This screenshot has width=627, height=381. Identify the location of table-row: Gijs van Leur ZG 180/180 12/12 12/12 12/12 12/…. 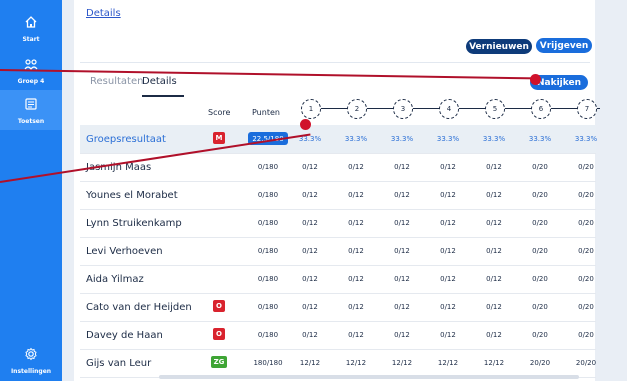
(338, 363).